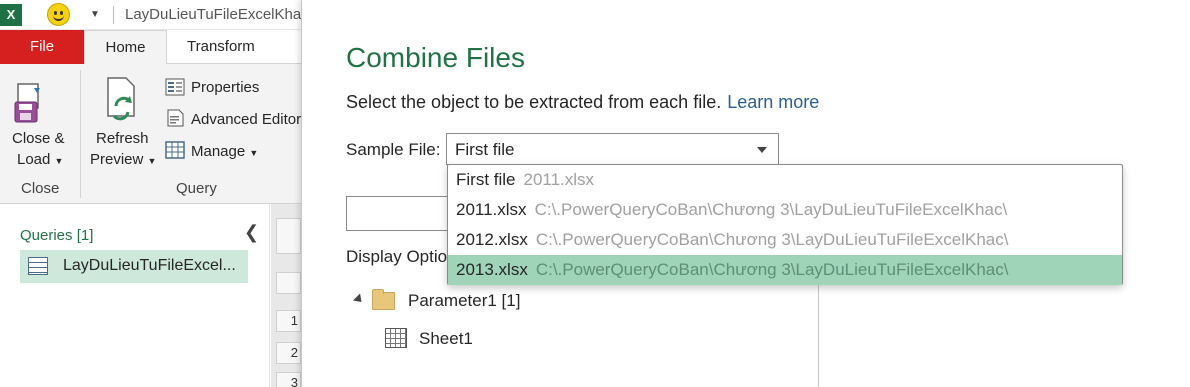 The image size is (1190, 387). What do you see at coordinates (80, 134) in the screenshot?
I see `group-divider` at bounding box center [80, 134].